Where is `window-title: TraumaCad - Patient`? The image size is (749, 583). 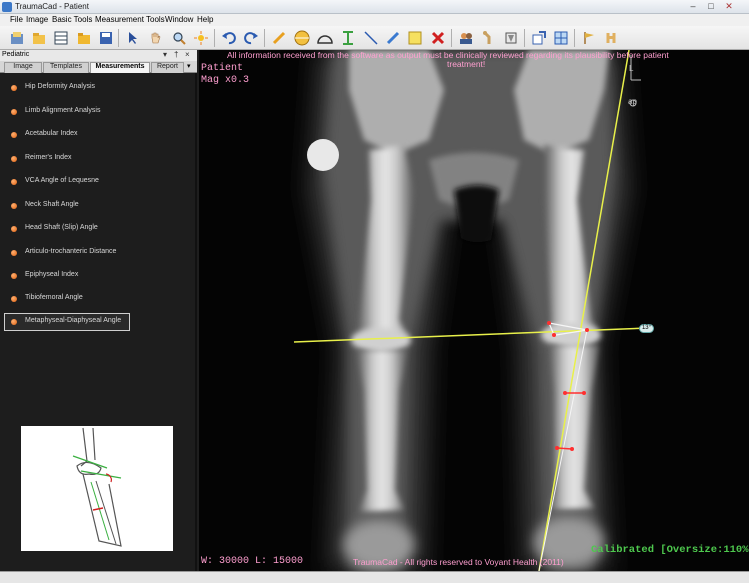
window-title: TraumaCad - Patient is located at coordinates (52, 6).